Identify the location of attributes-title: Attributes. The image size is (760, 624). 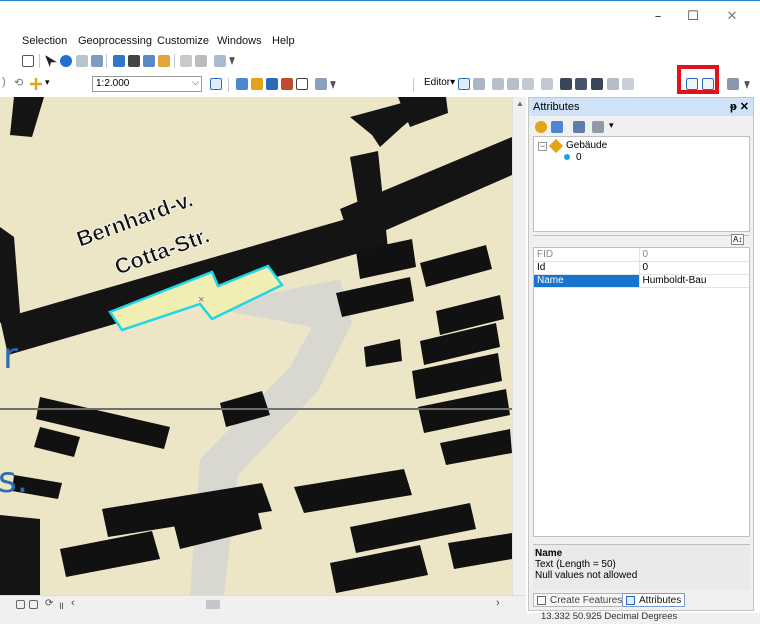
(556, 107).